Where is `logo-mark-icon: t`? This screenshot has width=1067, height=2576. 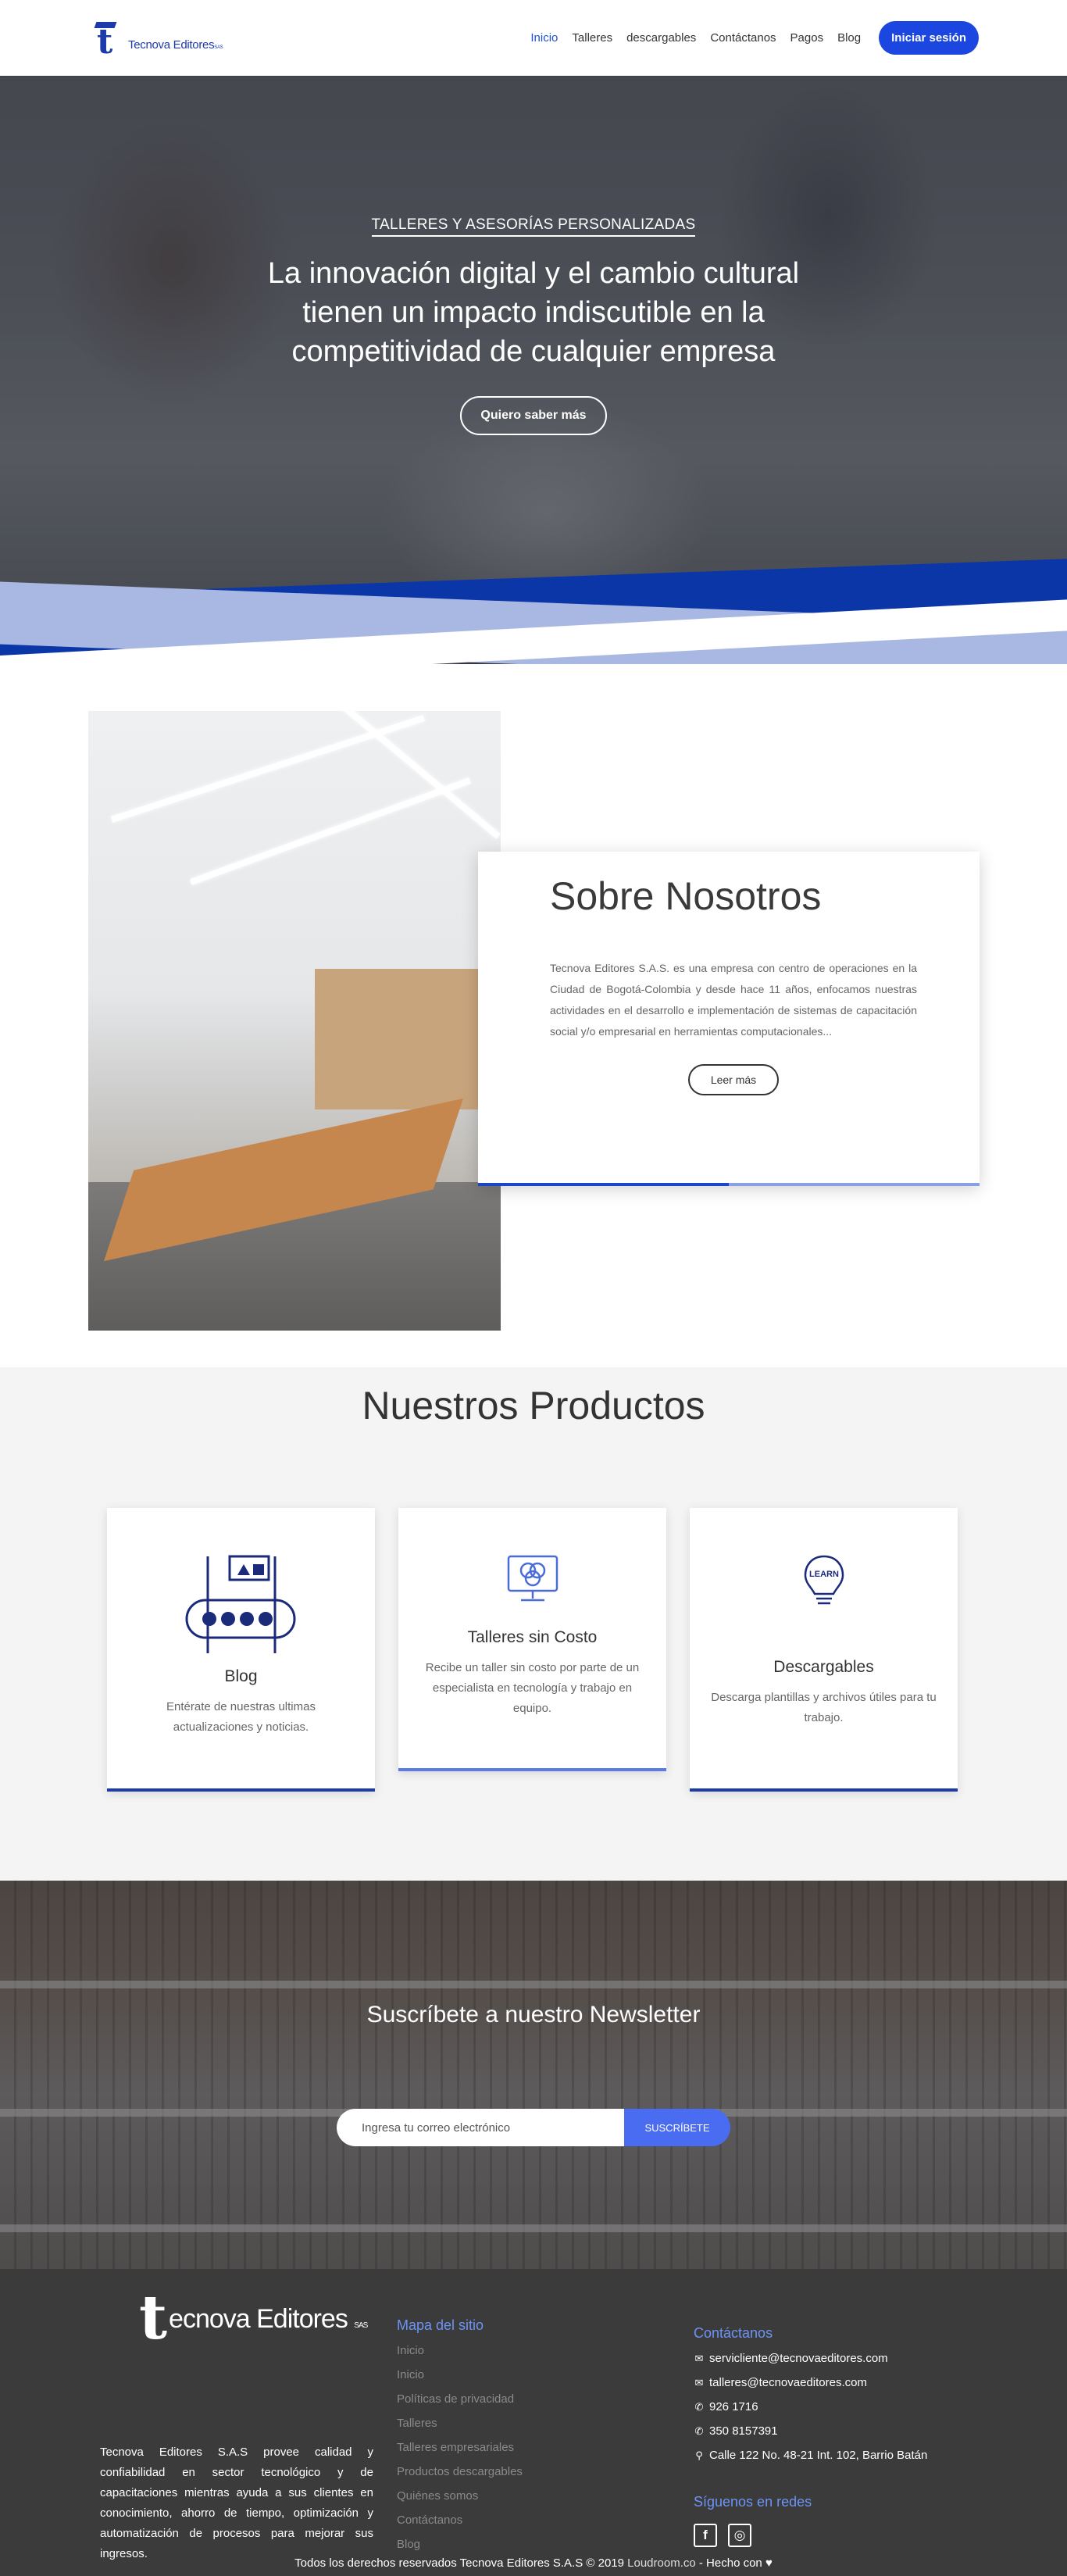
logo-mark-icon: t is located at coordinates (111, 38).